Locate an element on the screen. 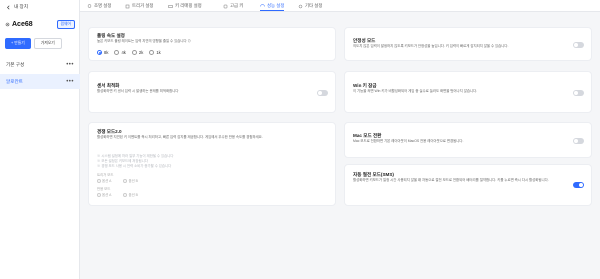  card-description: 활성화하면 키 센서 입력 시 발생하는 문제를 최적화합니다 is located at coordinates (138, 91).